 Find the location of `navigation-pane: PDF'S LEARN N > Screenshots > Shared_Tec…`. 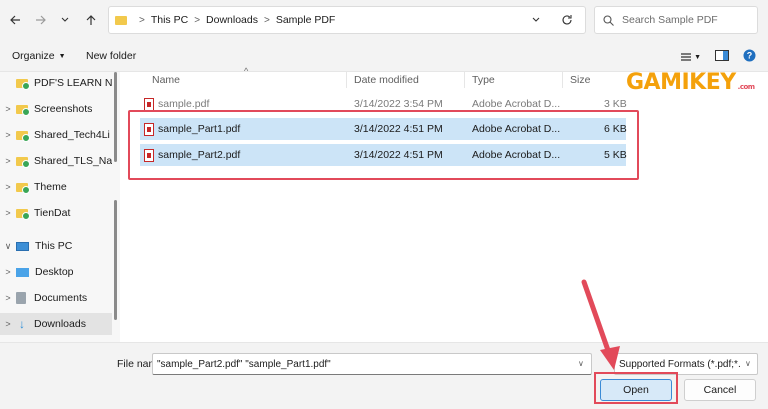

navigation-pane: PDF'S LEARN N > Screenshots > Shared_Tec… is located at coordinates (60, 207).